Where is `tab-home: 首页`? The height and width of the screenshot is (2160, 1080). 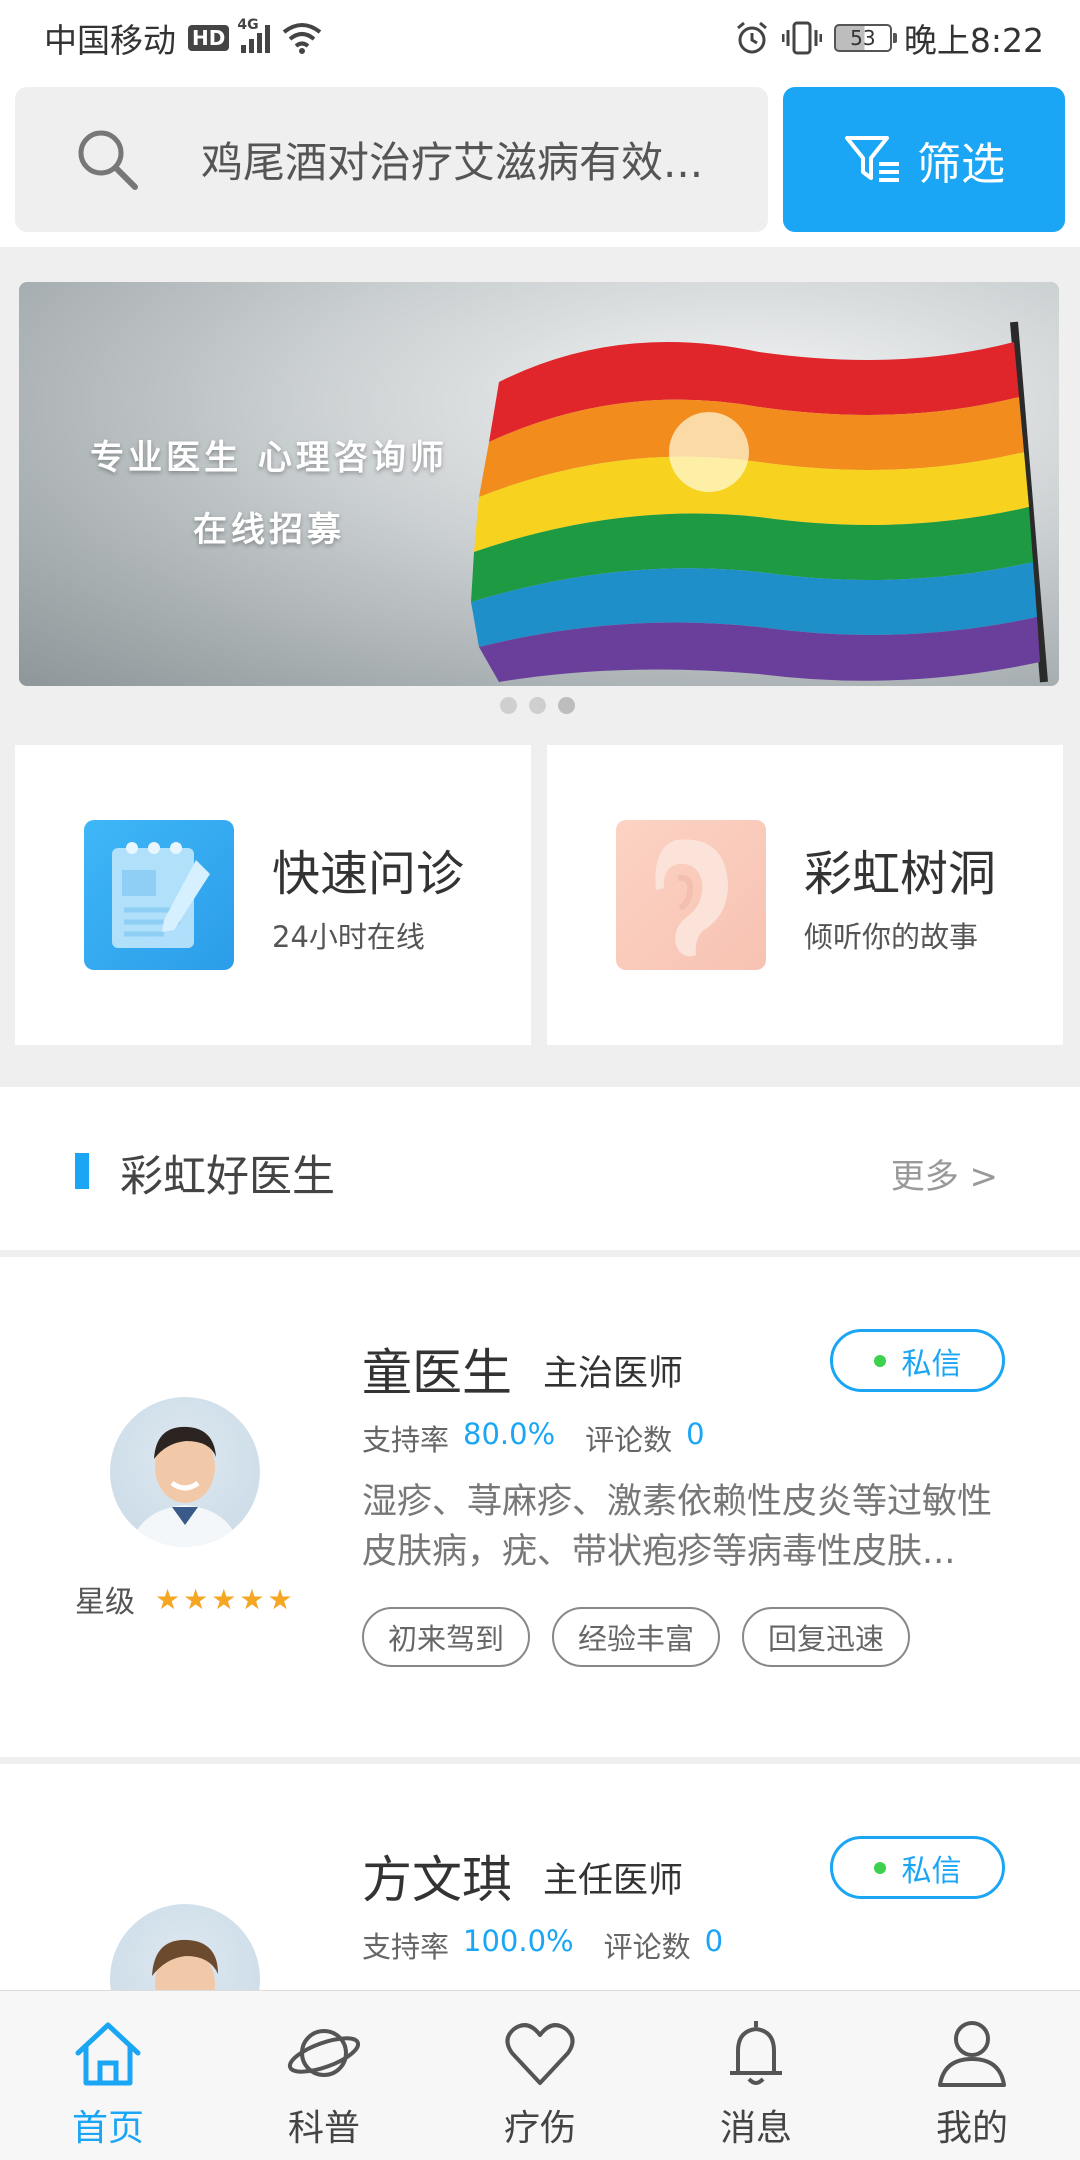 tab-home: 首页 is located at coordinates (108, 2075).